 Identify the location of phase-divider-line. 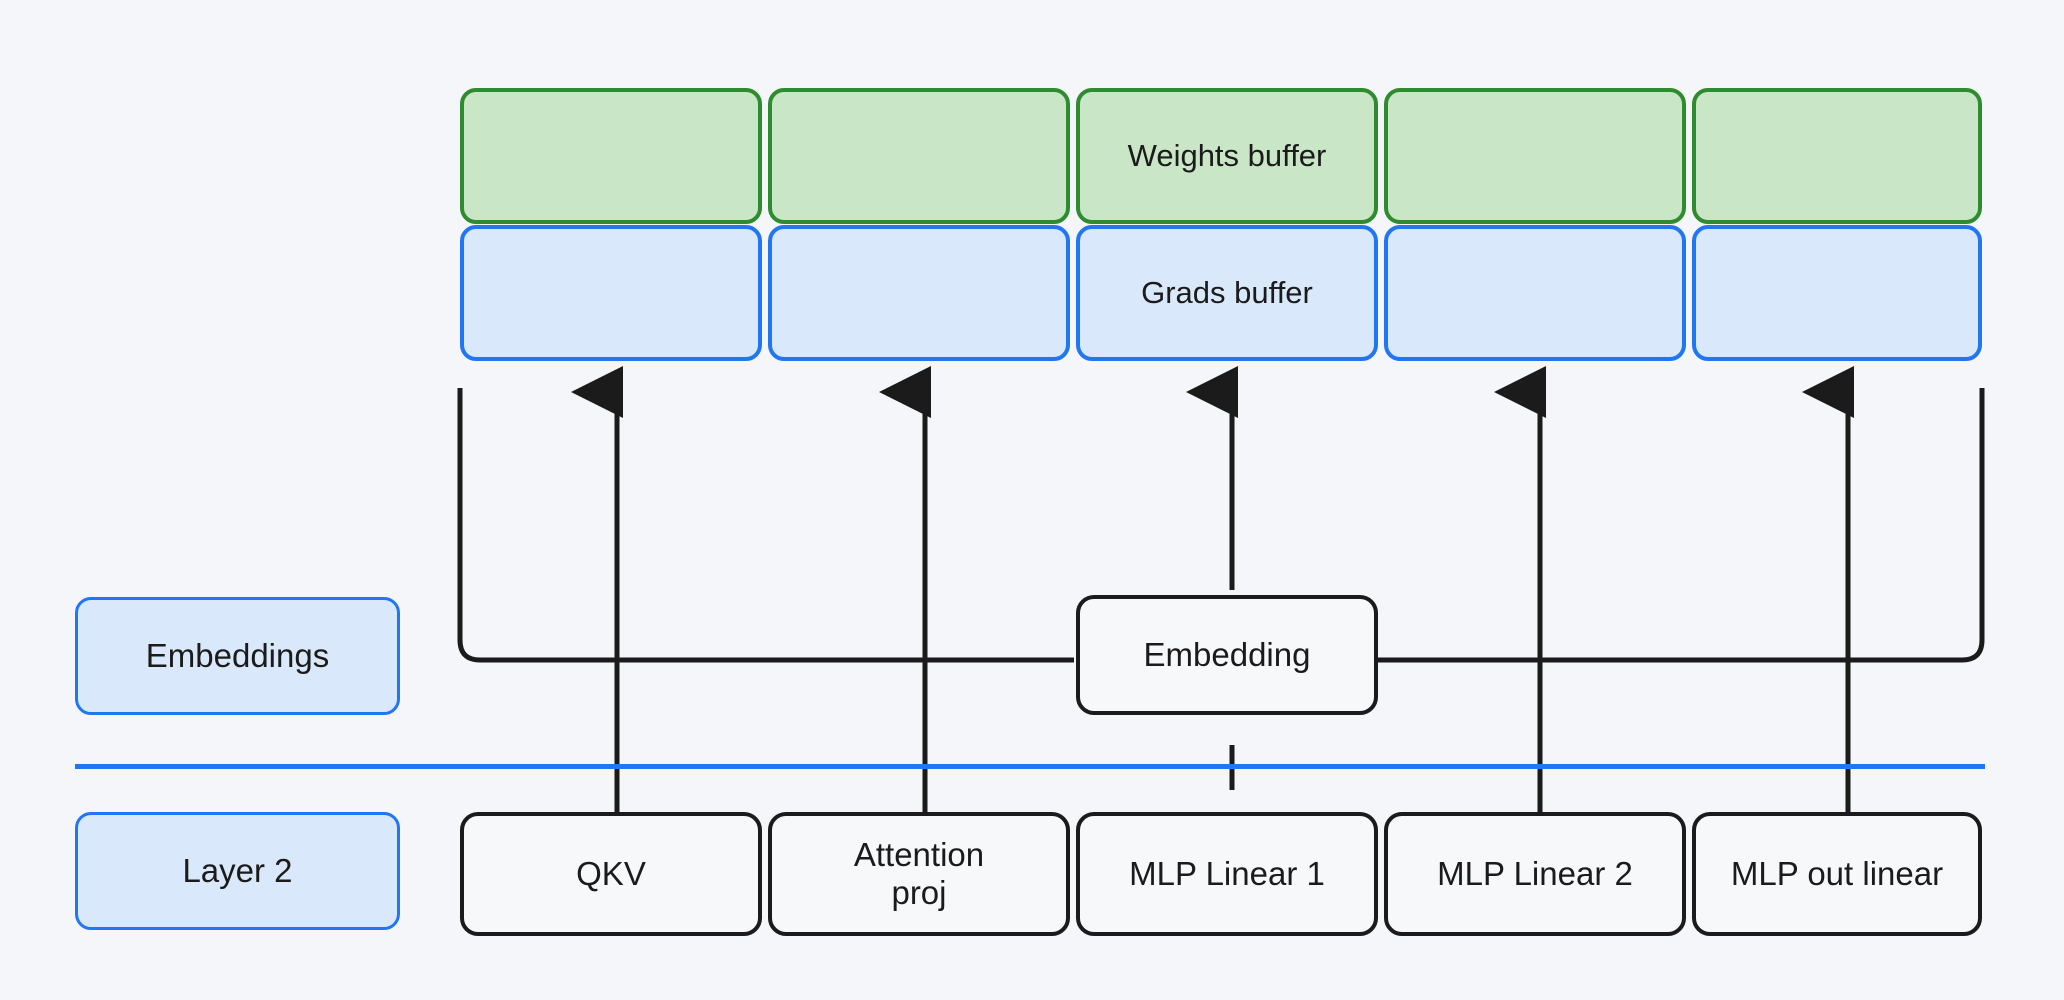
(1030, 766).